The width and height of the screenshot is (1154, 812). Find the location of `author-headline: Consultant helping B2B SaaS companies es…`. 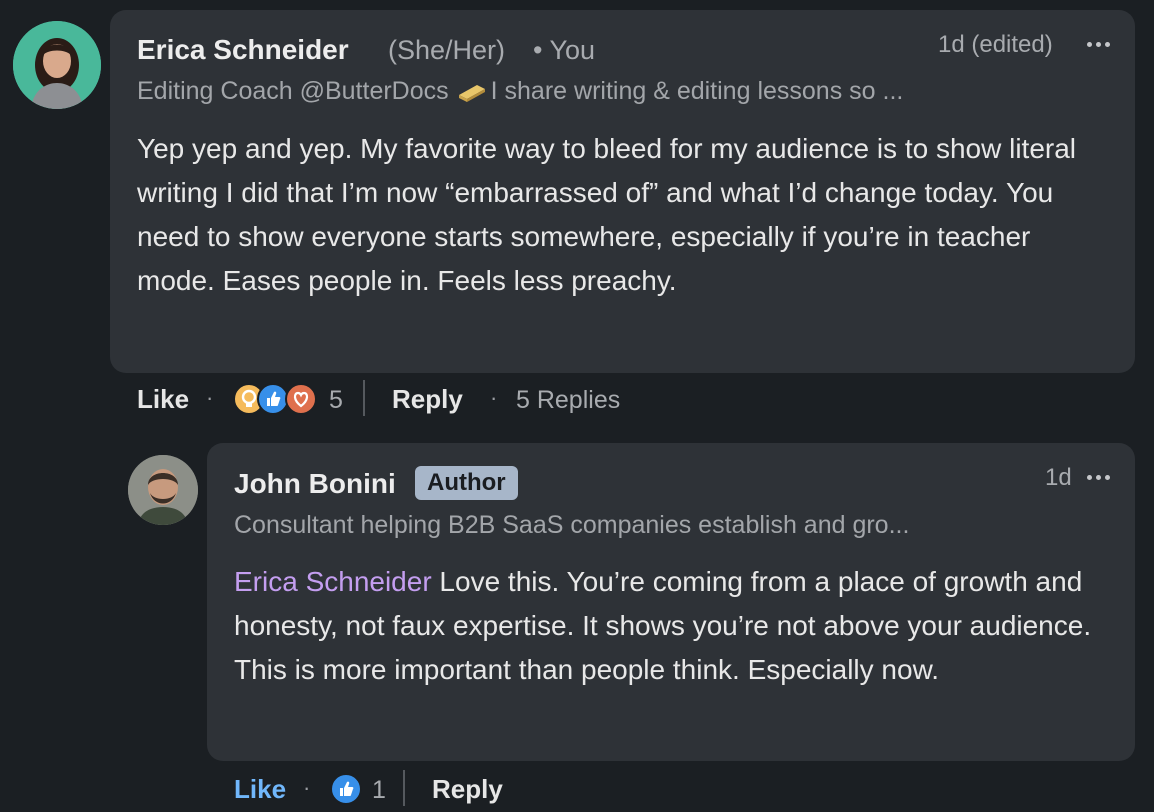

author-headline: Consultant helping B2B SaaS companies es… is located at coordinates (572, 525).